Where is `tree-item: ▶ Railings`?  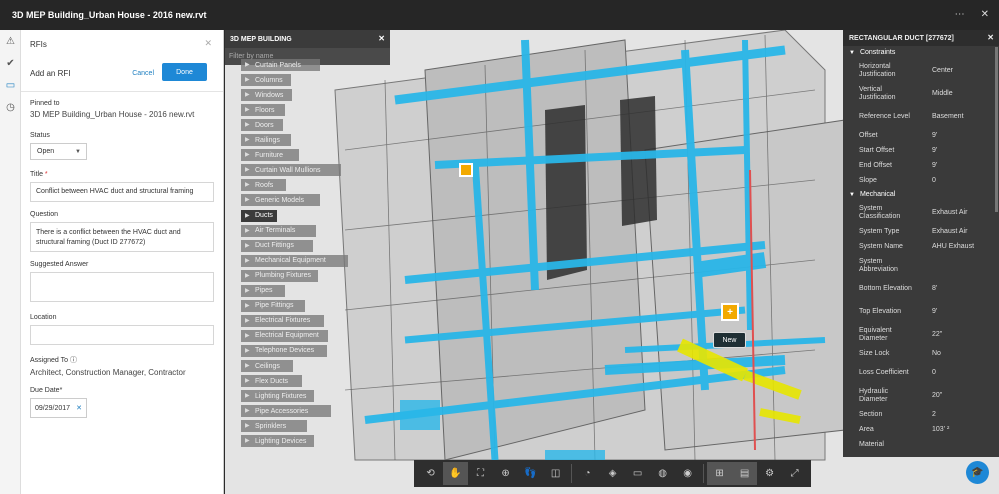
tree-item: ▶ Railings is located at coordinates (266, 140).